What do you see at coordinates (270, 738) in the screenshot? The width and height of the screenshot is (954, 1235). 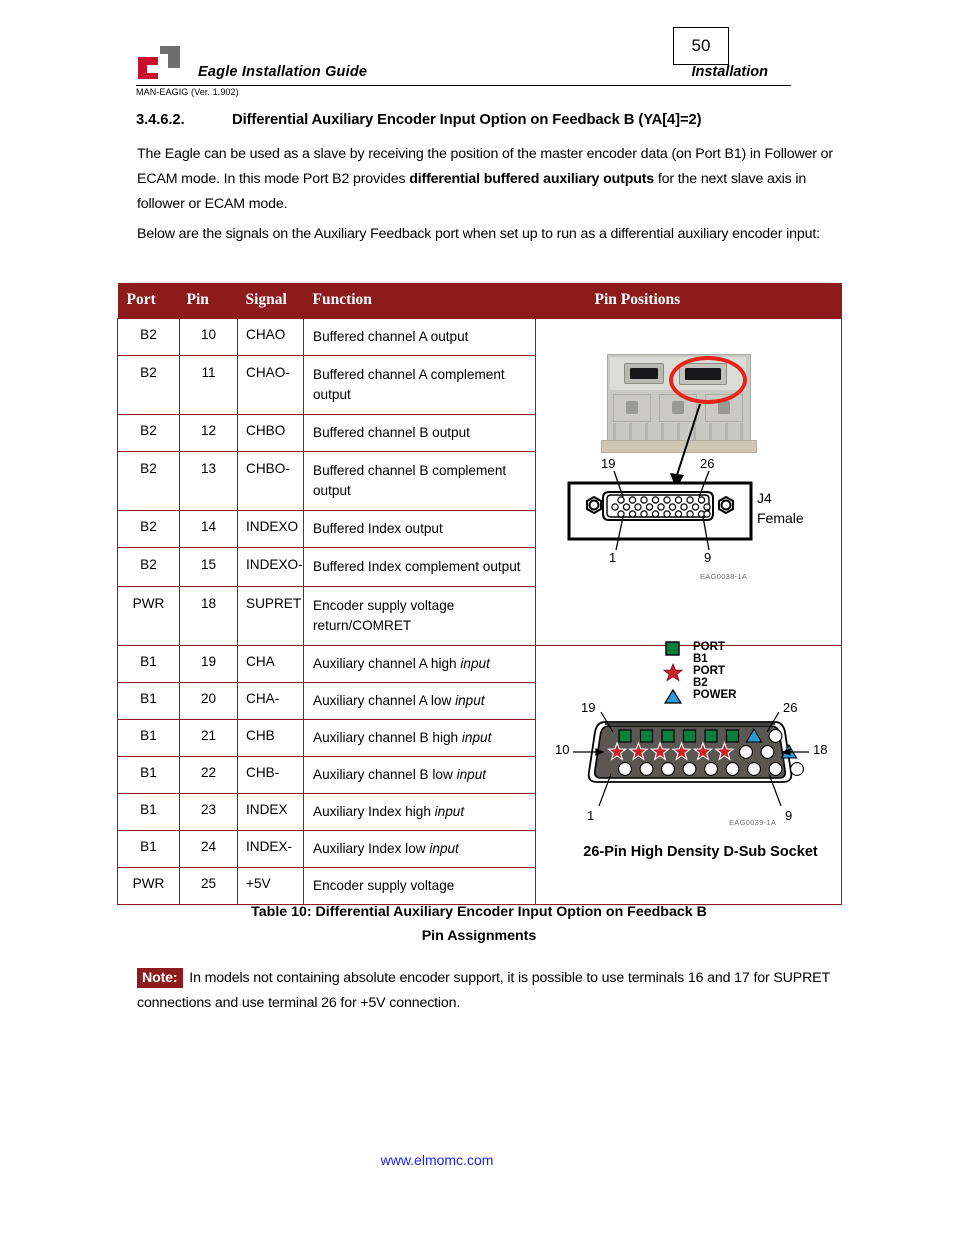 I see `cell-signal: CHB` at bounding box center [270, 738].